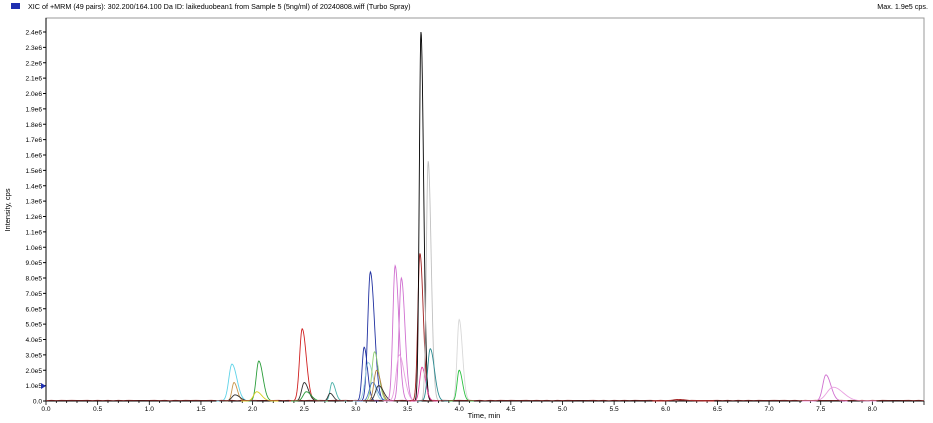 This screenshot has width=933, height=423. What do you see at coordinates (33, 171) in the screenshot?
I see `y-tick-label: 1.5e6` at bounding box center [33, 171].